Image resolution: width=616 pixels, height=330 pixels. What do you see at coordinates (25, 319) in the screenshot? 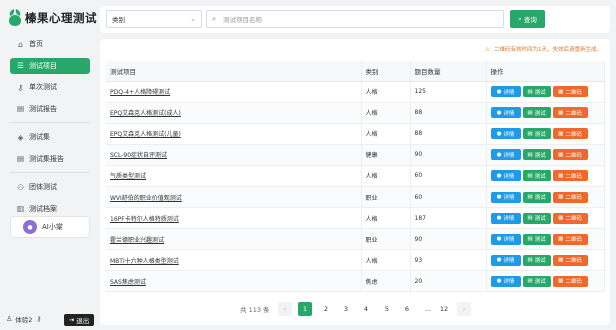
I see `current-user: ♙ 体验2 ⚷` at bounding box center [25, 319].